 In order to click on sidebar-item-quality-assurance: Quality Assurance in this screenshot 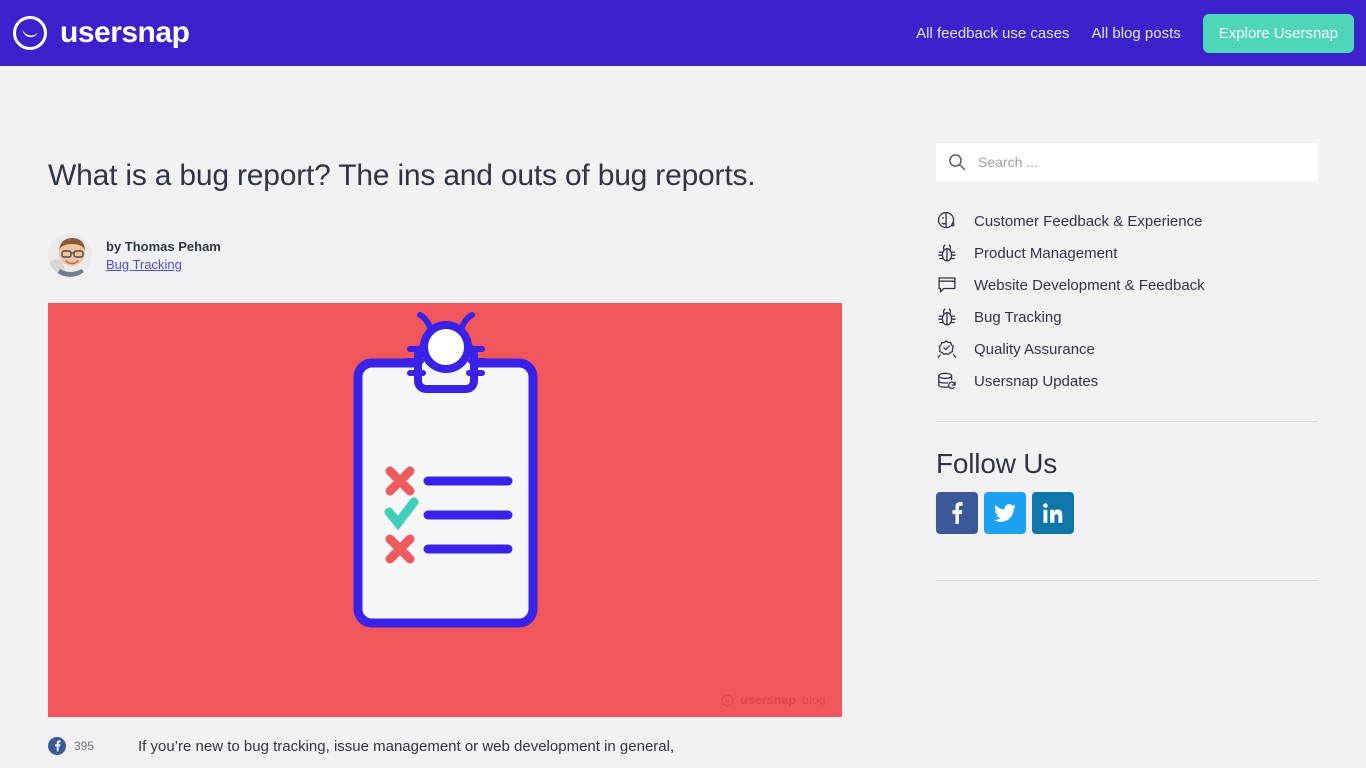, I will do `click(1127, 349)`.